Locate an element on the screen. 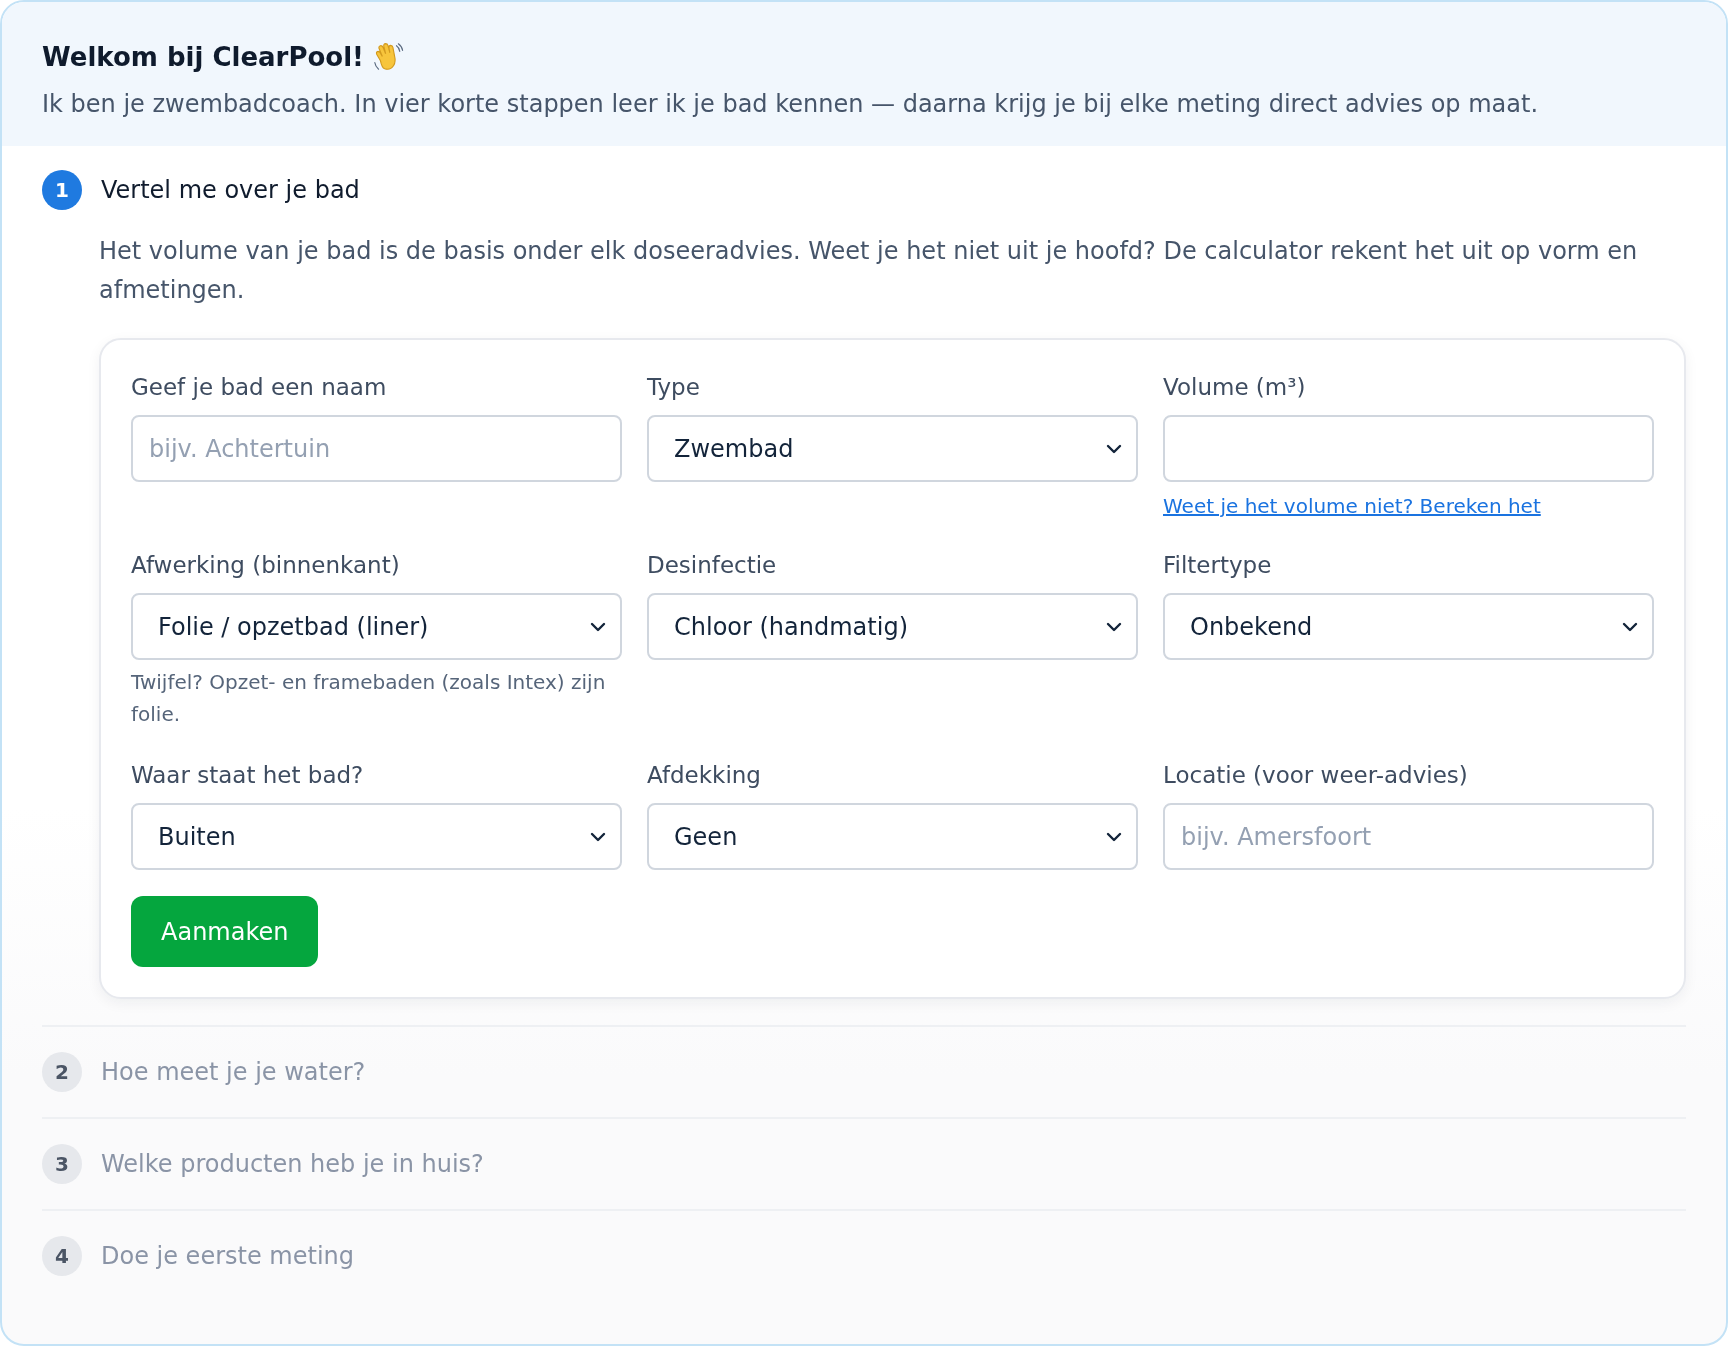 The image size is (1728, 1346). step-description: Het volume van je bad is de basis onder elk doseeradvies. Weet je het niet uit je hoofd? De calculator rekent het uit op vorm en afmetingen. is located at coordinates (869, 271).